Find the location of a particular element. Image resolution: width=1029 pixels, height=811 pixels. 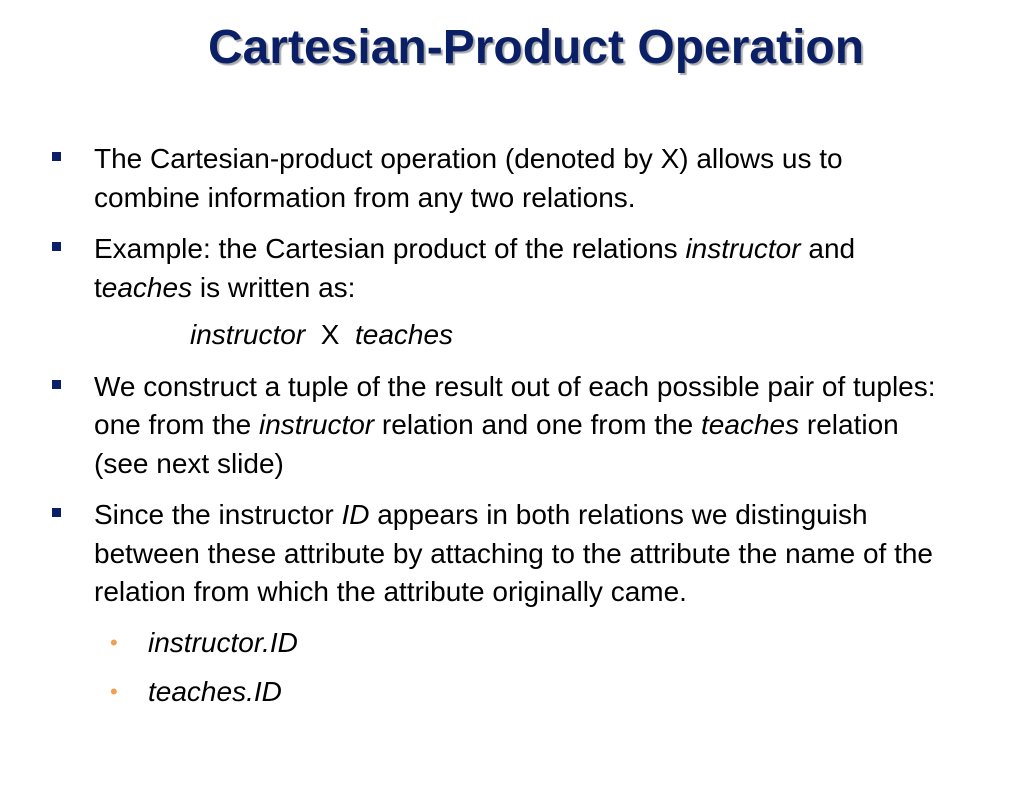

bullet-text-italic: teaches is located at coordinates (750, 424).